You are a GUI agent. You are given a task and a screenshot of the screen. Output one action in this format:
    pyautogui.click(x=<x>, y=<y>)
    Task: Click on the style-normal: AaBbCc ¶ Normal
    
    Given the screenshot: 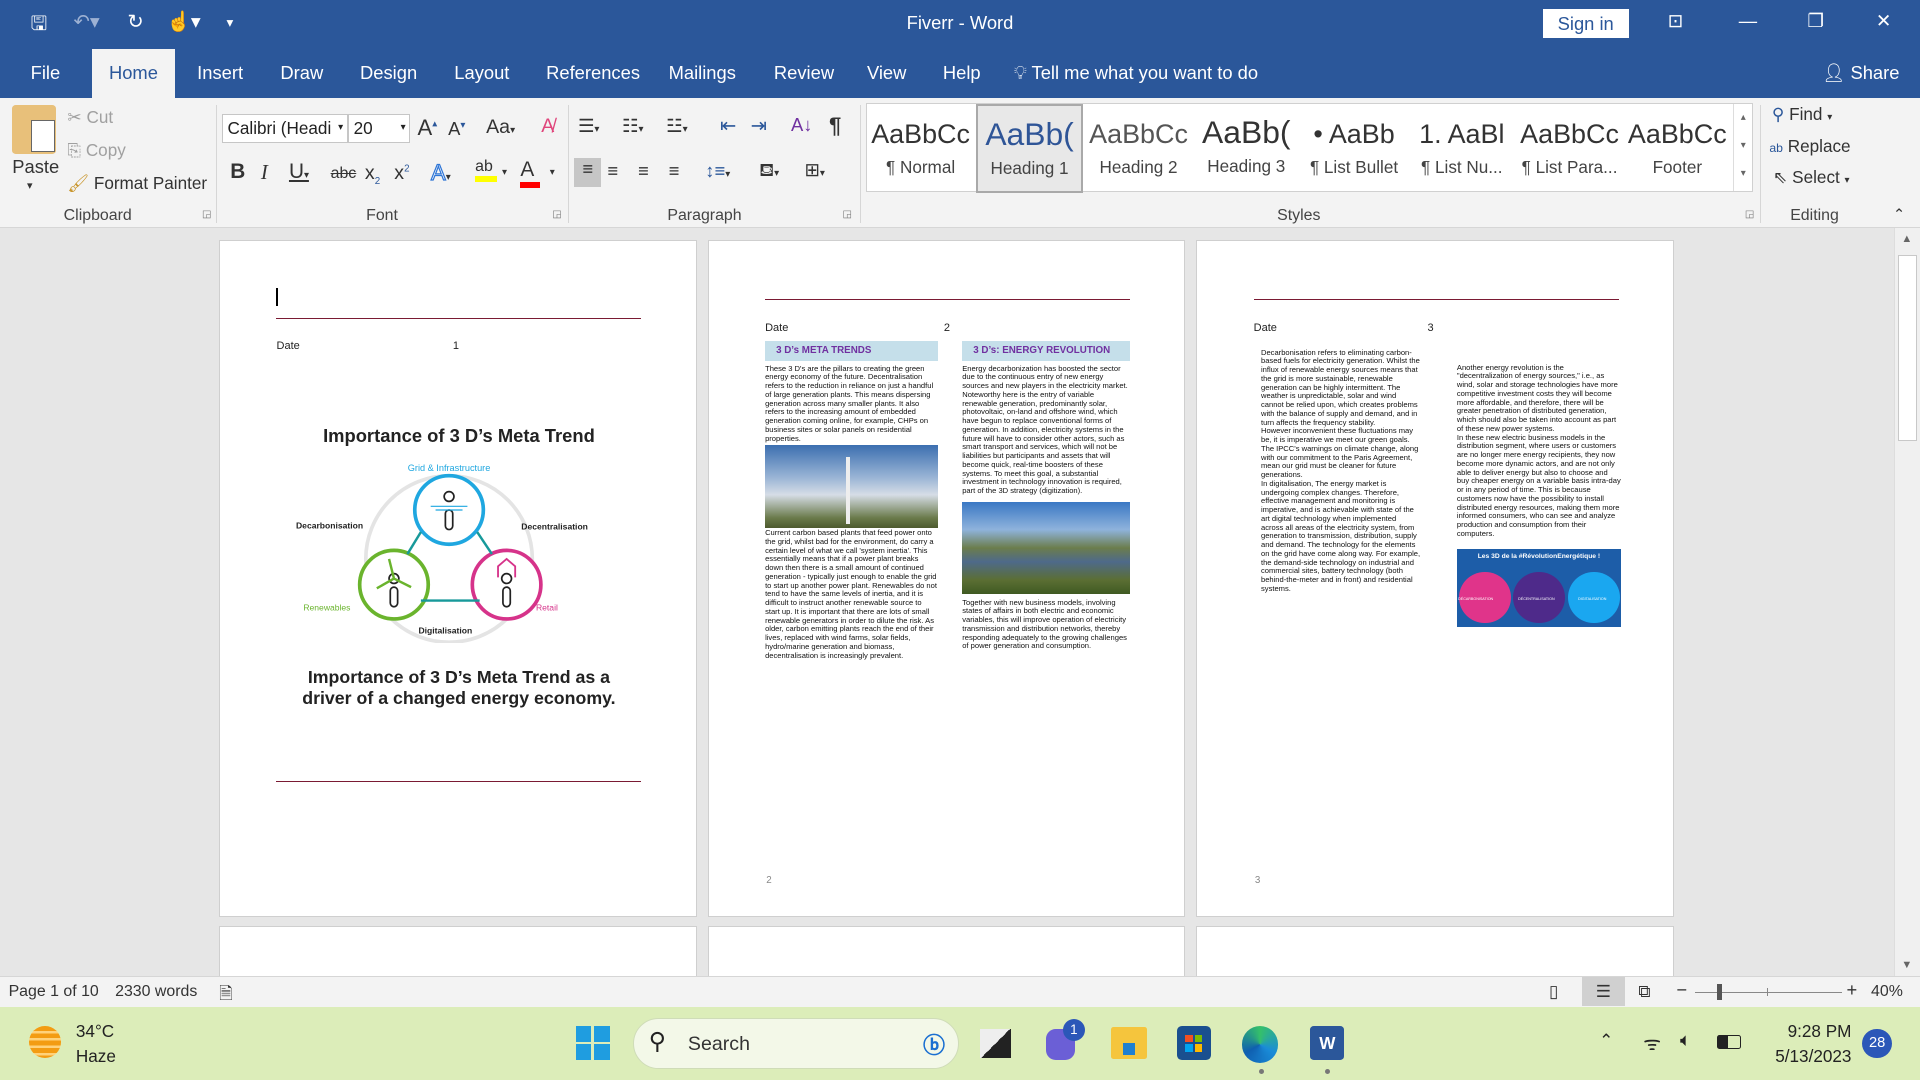 What is the action you would take?
    pyautogui.click(x=921, y=148)
    